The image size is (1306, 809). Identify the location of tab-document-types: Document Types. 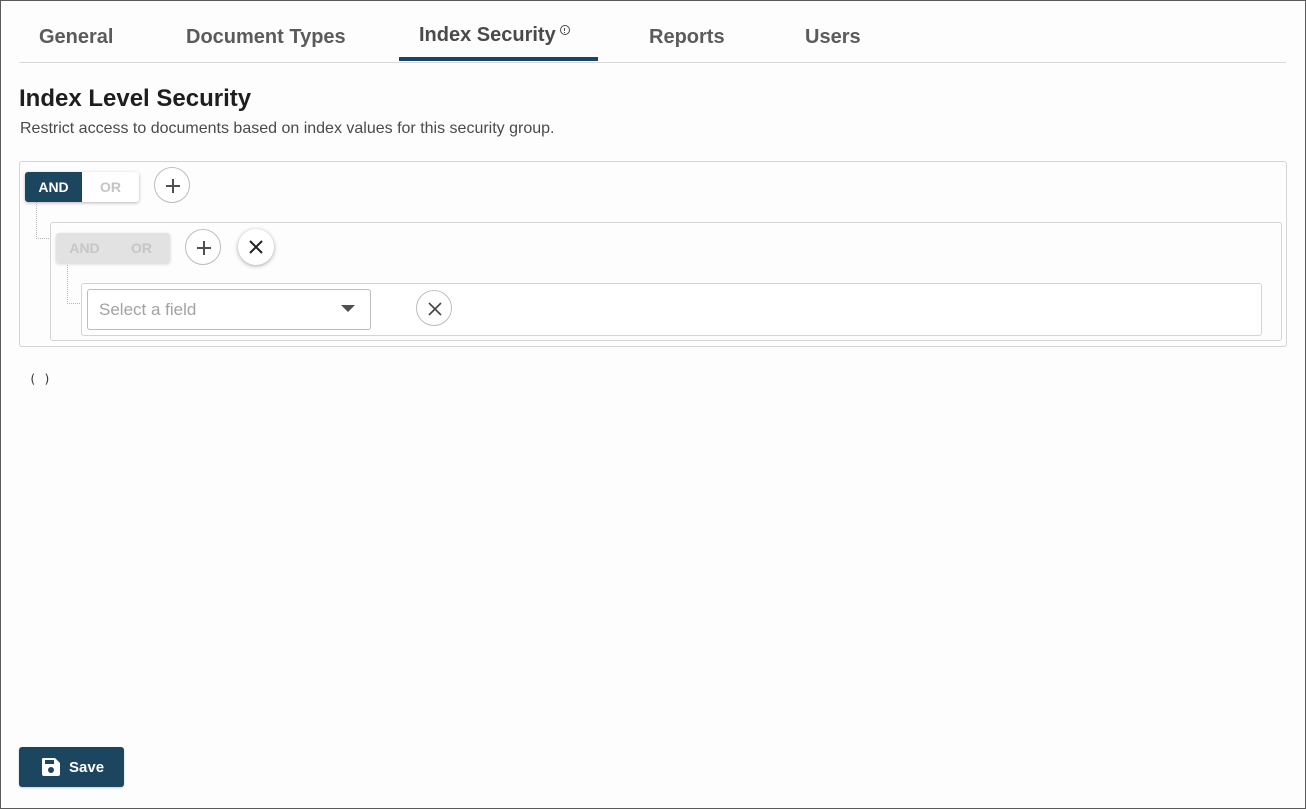
(266, 37).